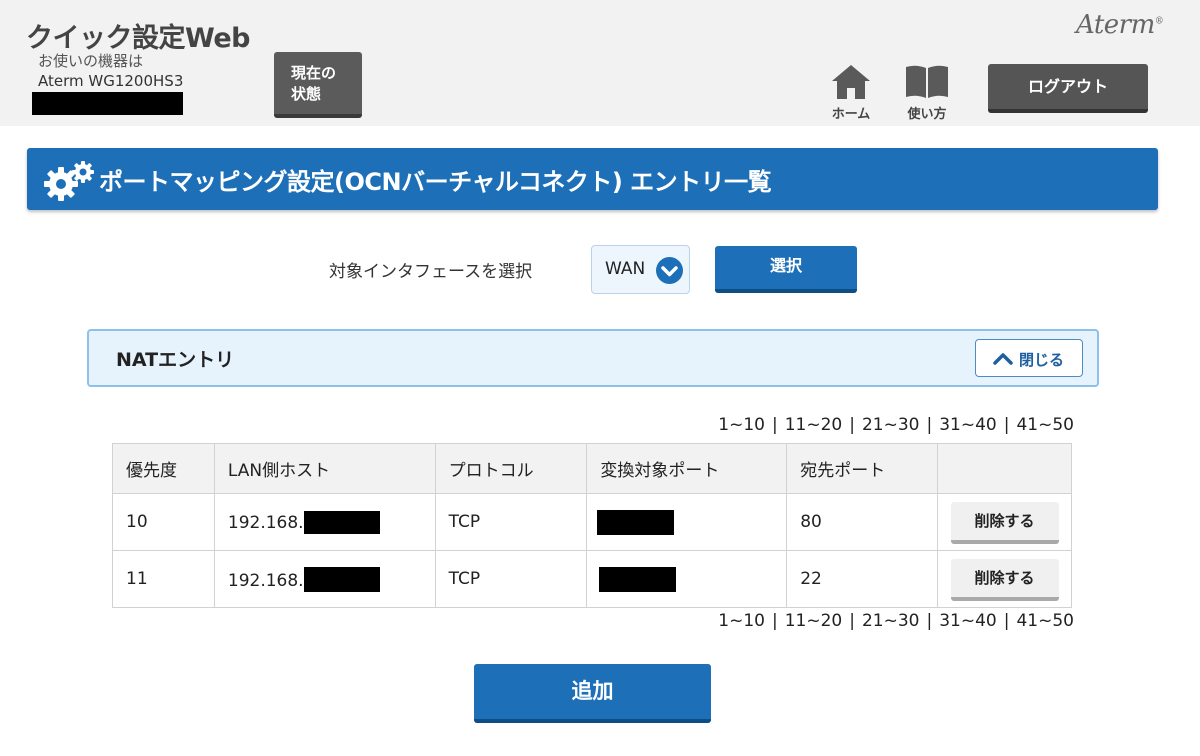 This screenshot has height=756, width=1200. I want to click on logout-button: ログアウト, so click(1068, 88).